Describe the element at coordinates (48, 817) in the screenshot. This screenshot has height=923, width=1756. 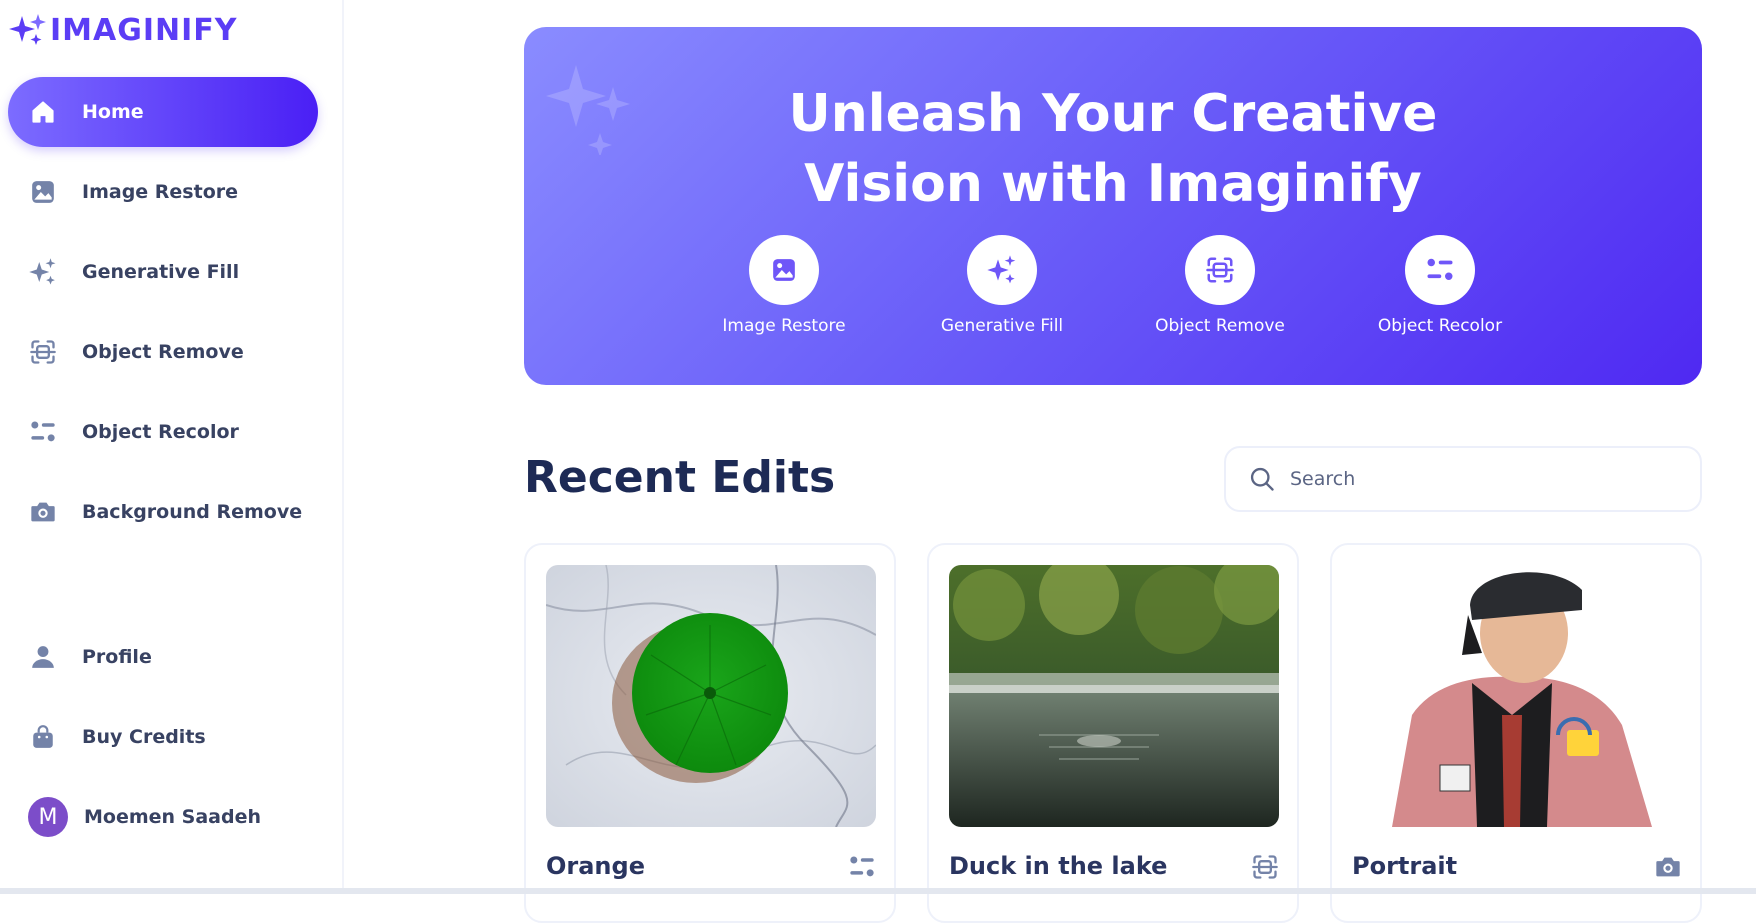
I see `avatar: M` at that location.